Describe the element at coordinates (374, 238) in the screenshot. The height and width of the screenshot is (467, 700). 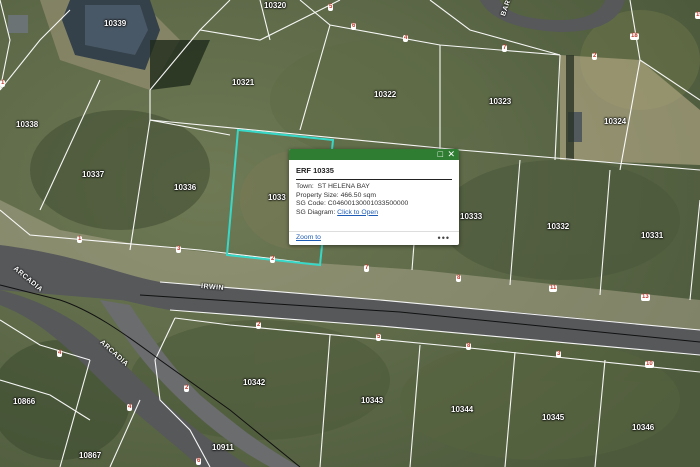
I see `popup-footer: Zoom to •••` at that location.